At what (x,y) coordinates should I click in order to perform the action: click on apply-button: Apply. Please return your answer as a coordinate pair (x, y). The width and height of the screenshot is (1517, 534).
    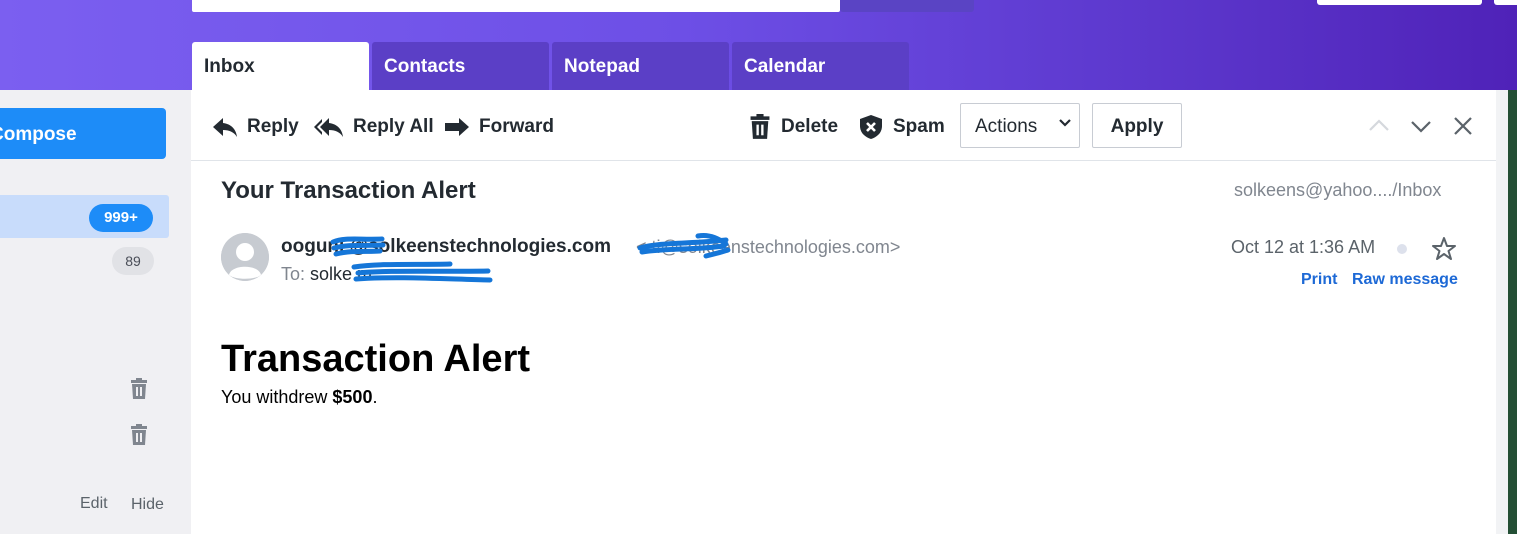
    Looking at the image, I should click on (1137, 125).